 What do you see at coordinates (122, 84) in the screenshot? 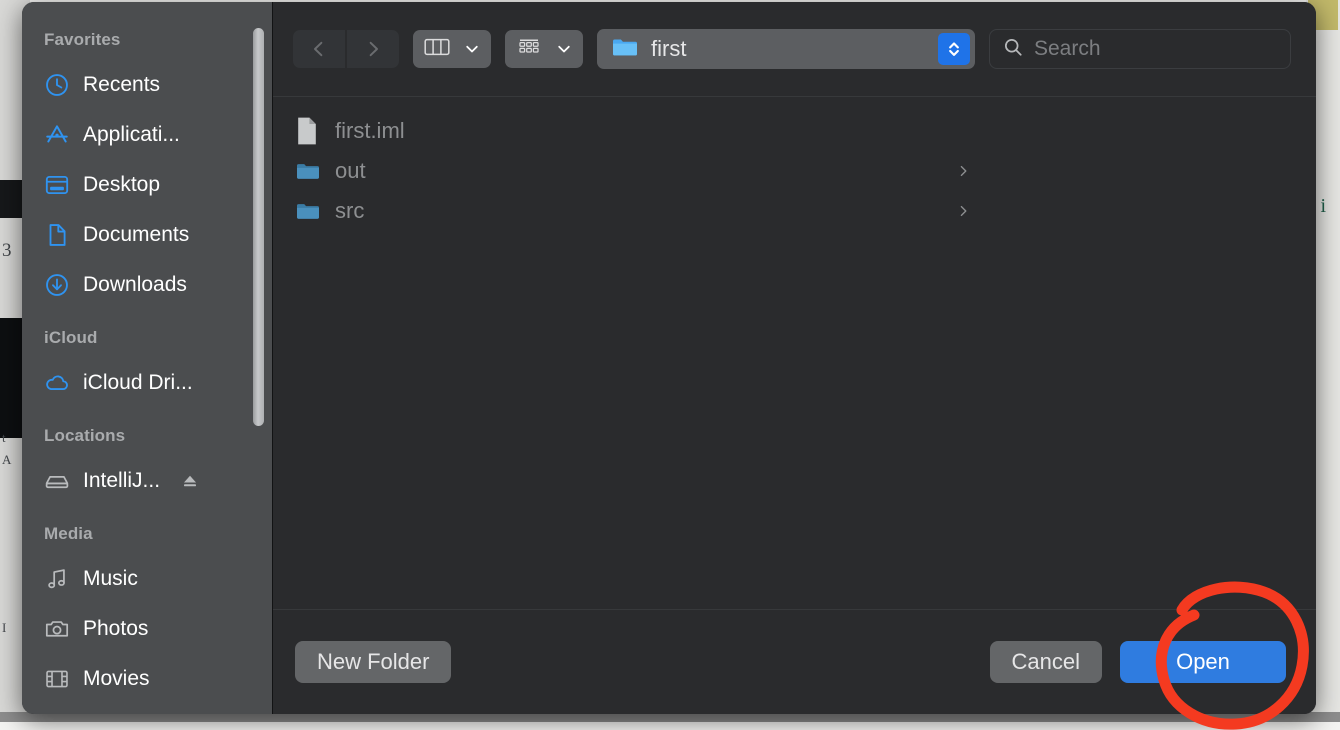
I see `sidebar-item-label: Recents` at bounding box center [122, 84].